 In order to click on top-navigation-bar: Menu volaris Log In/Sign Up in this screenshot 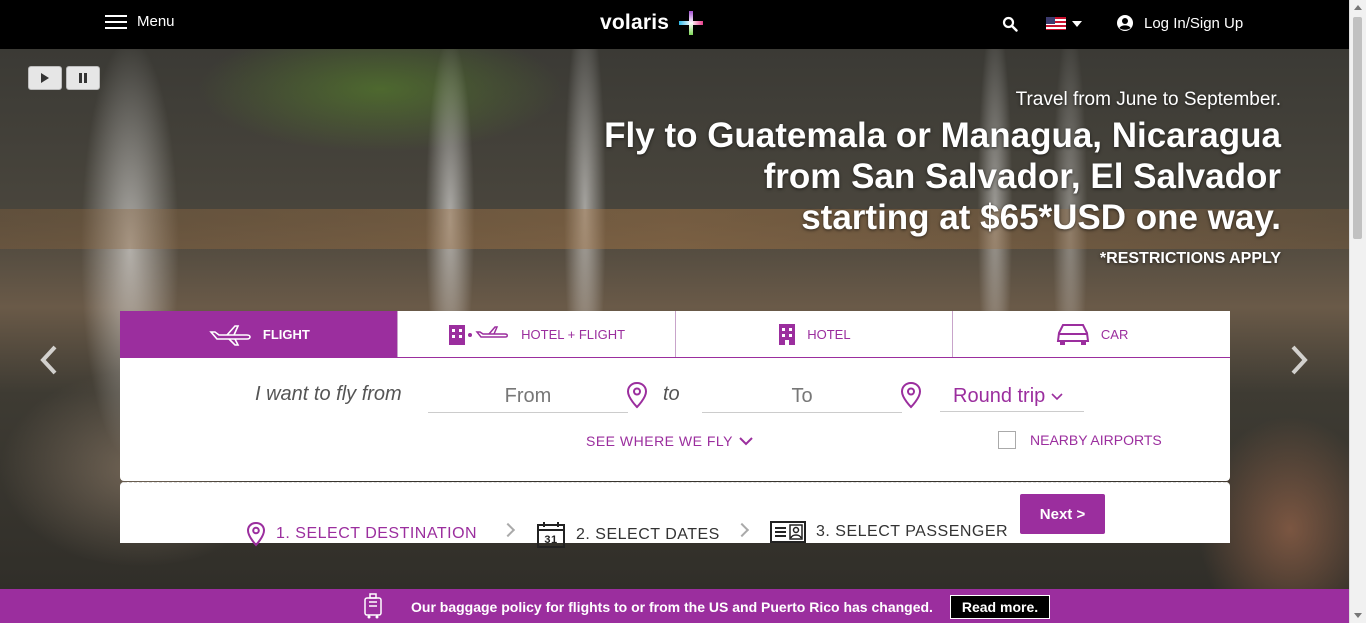, I will do `click(674, 24)`.